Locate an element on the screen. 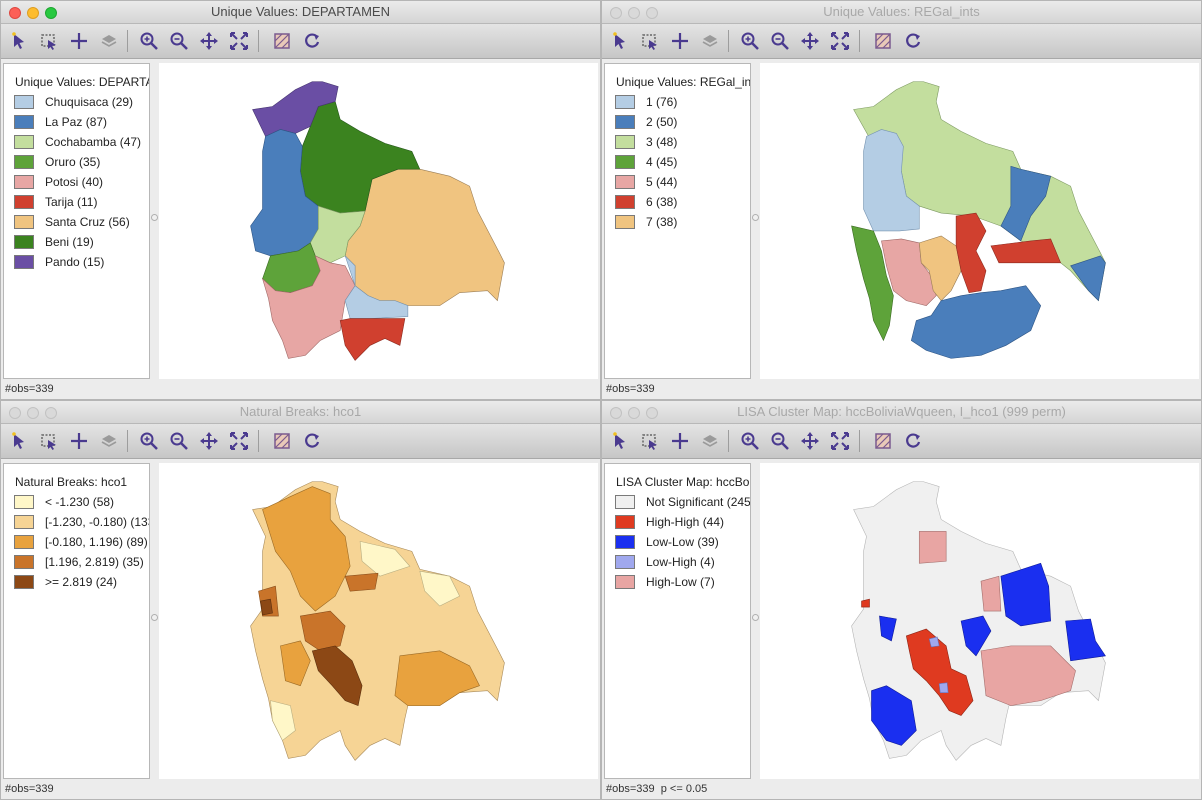  layers-icon is located at coordinates (710, 41).